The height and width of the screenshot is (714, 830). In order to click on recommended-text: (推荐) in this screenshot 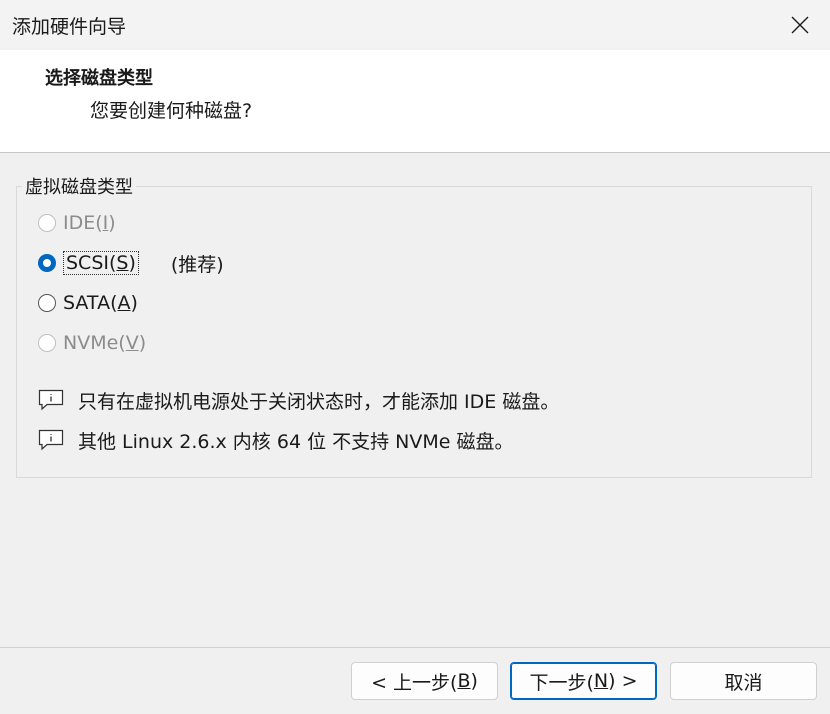, I will do `click(197, 264)`.